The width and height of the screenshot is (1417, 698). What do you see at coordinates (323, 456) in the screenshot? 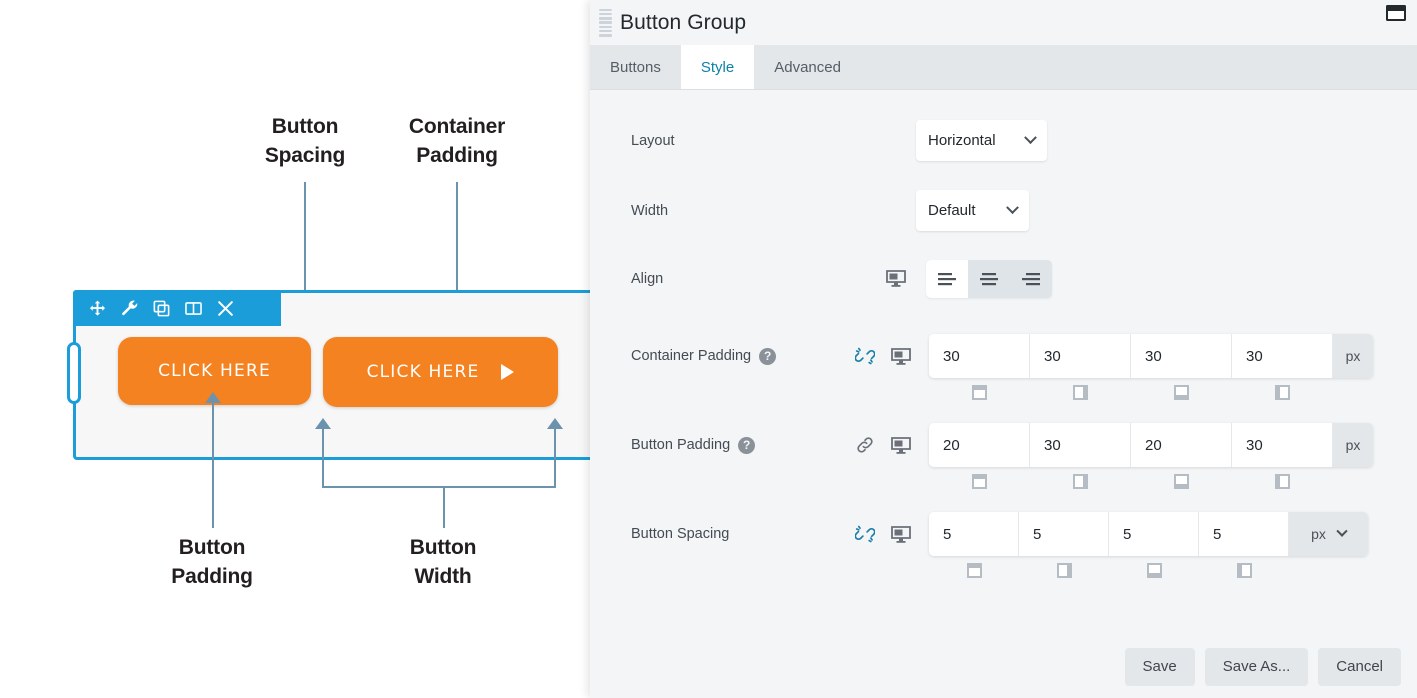
I see `leader-line-button-width-left` at bounding box center [323, 456].